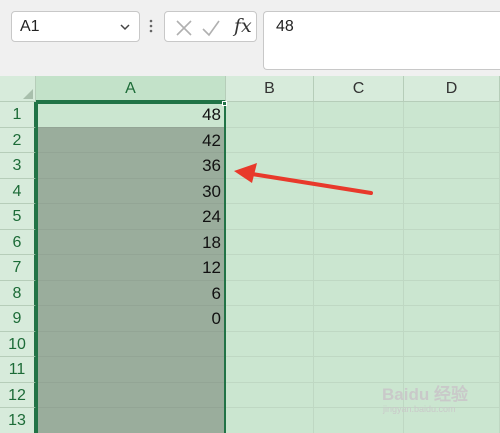  What do you see at coordinates (131, 115) in the screenshot?
I see `cell-a1: 48` at bounding box center [131, 115].